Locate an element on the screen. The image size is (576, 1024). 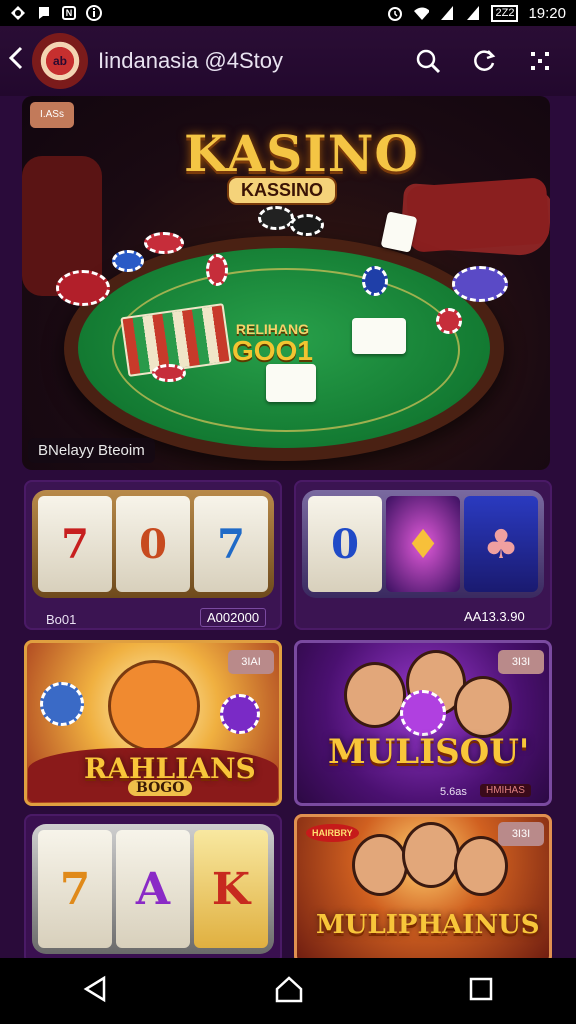
game-tile-slot-left: 7 0 7 Bo01 A002000 is located at coordinates (153, 555).